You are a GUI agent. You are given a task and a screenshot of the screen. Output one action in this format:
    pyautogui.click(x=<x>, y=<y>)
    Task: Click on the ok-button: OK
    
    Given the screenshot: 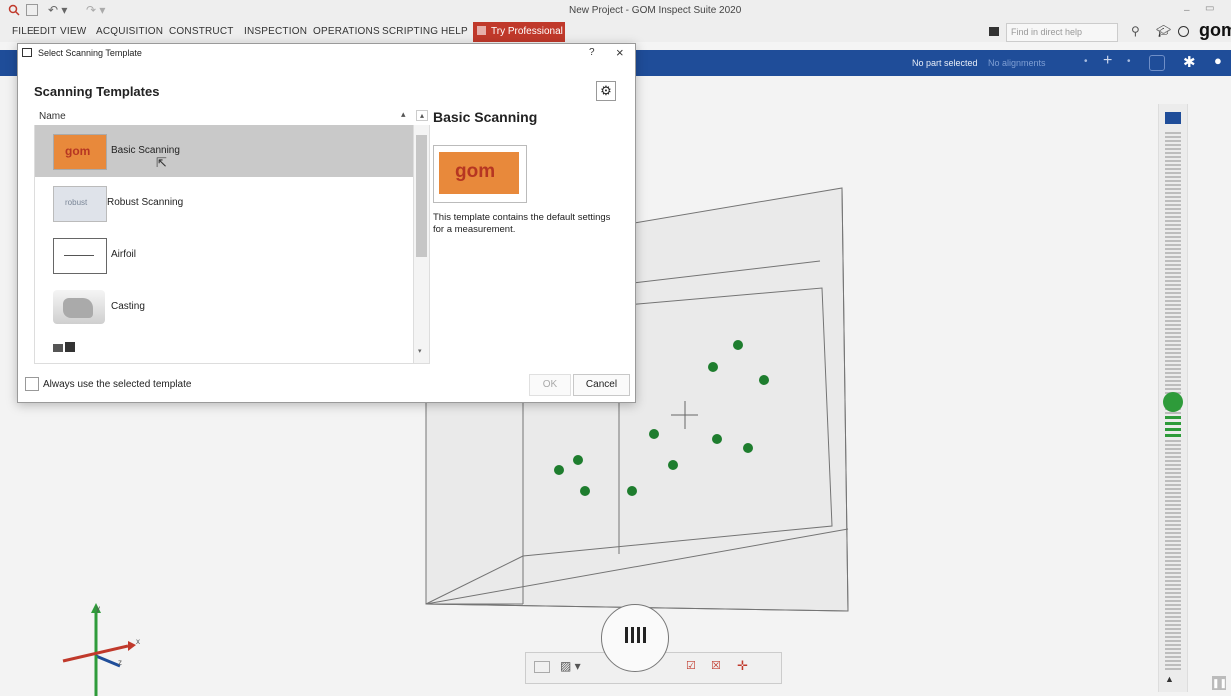 What is the action you would take?
    pyautogui.click(x=550, y=385)
    